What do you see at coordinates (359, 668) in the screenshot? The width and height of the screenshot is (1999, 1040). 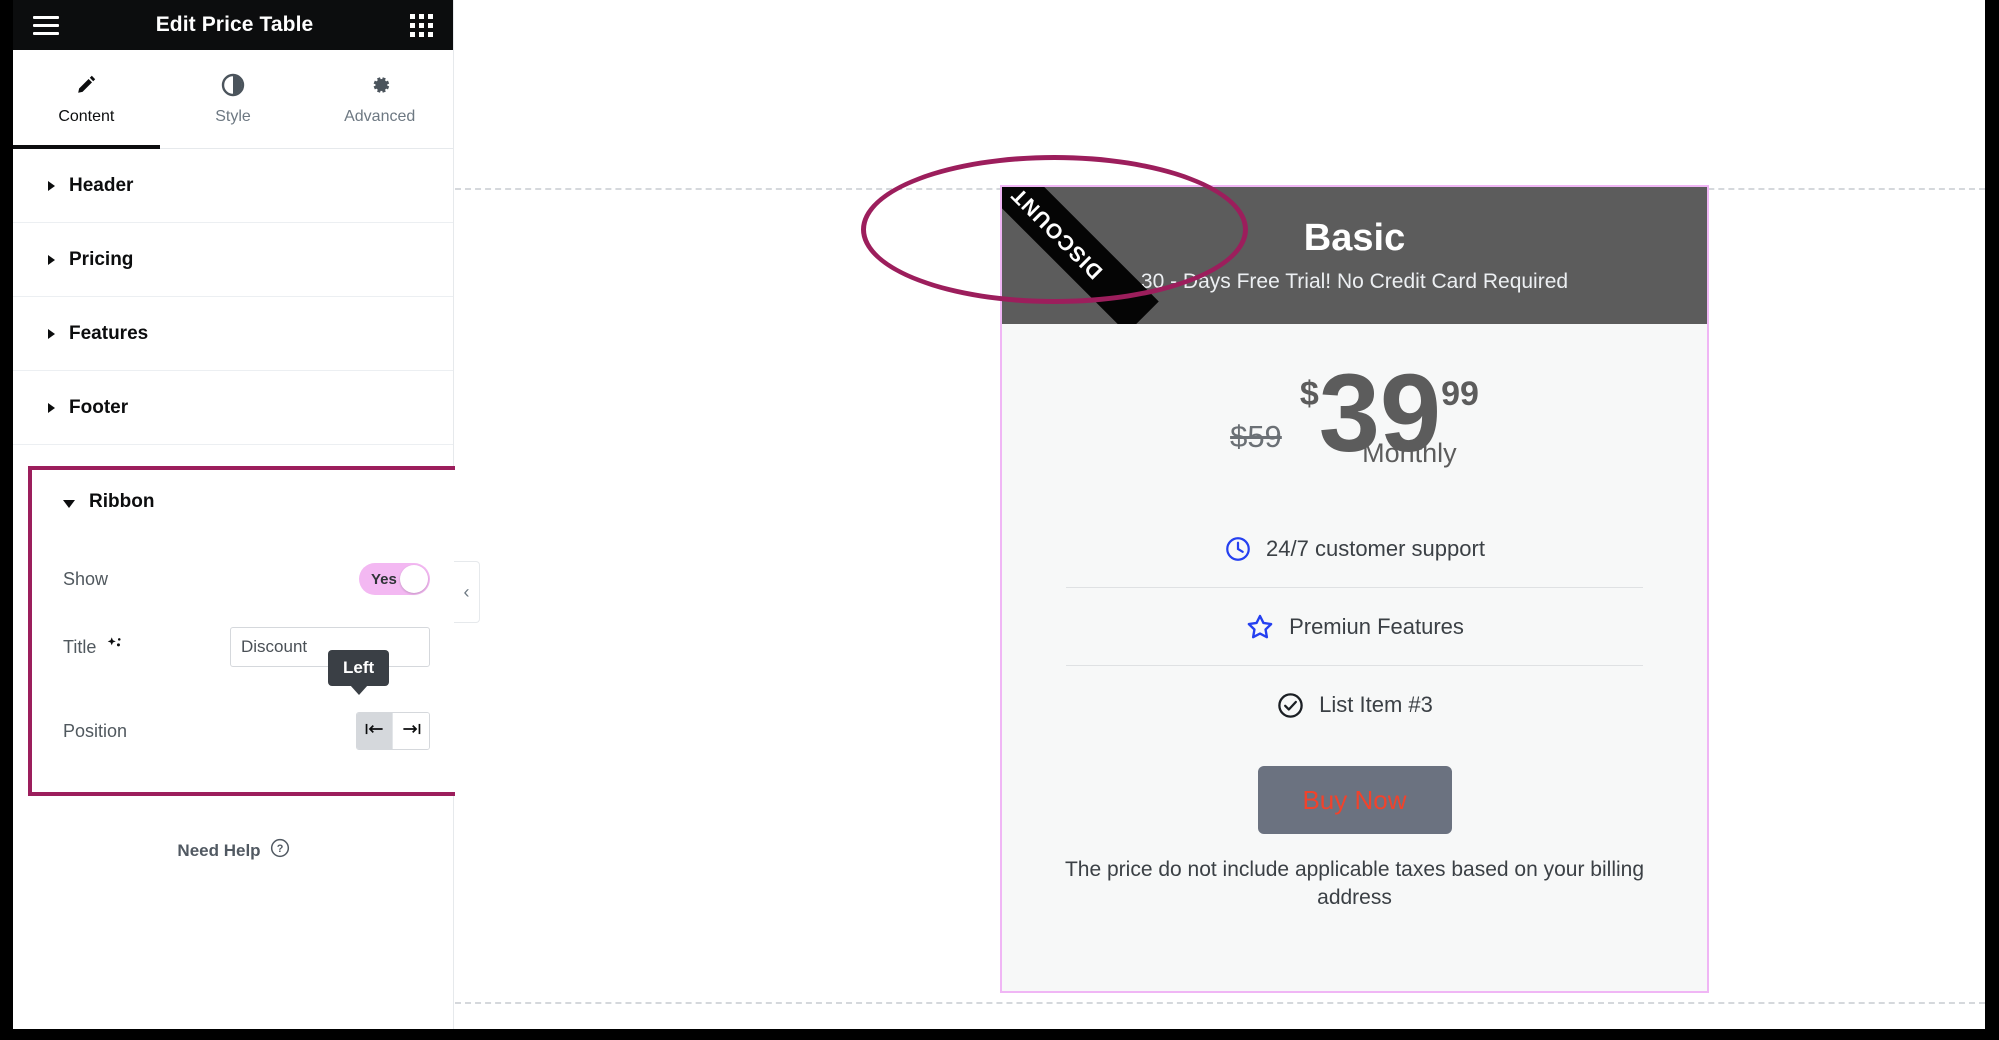 I see `position-tooltip: Left` at bounding box center [359, 668].